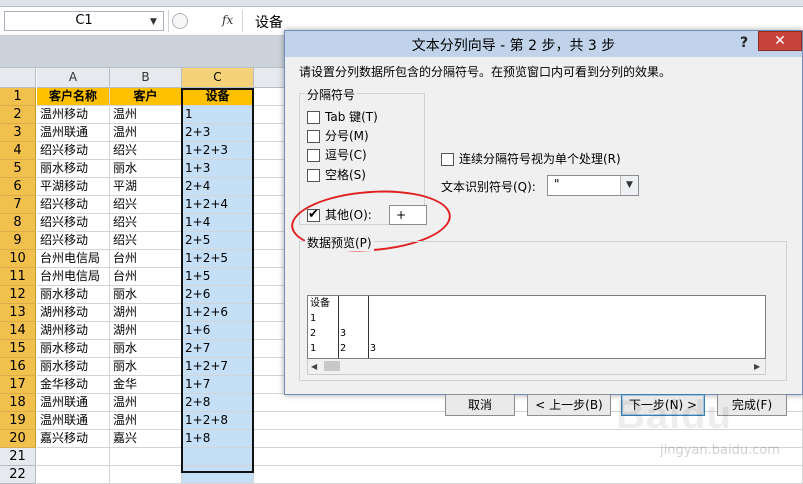 Image resolution: width=803 pixels, height=484 pixels. Describe the element at coordinates (218, 78) in the screenshot. I see `column-header: C` at that location.